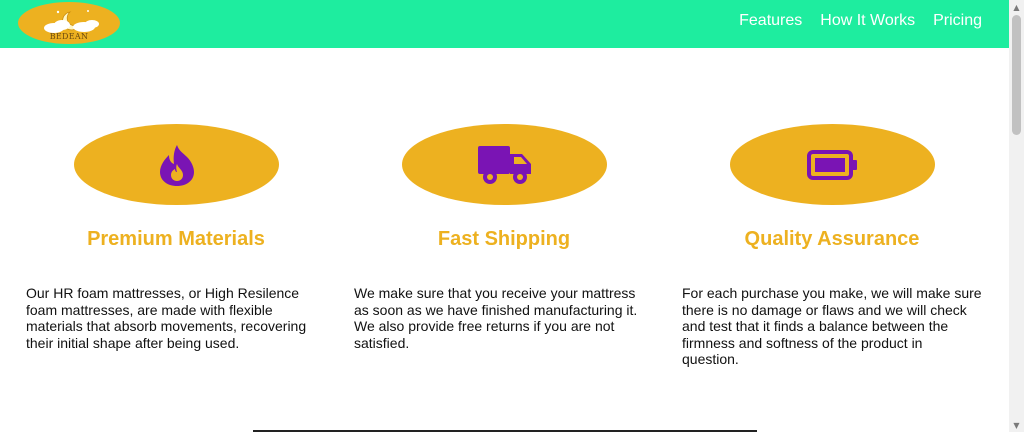 The height and width of the screenshot is (432, 1024). I want to click on scroll-thumb, so click(1016, 75).